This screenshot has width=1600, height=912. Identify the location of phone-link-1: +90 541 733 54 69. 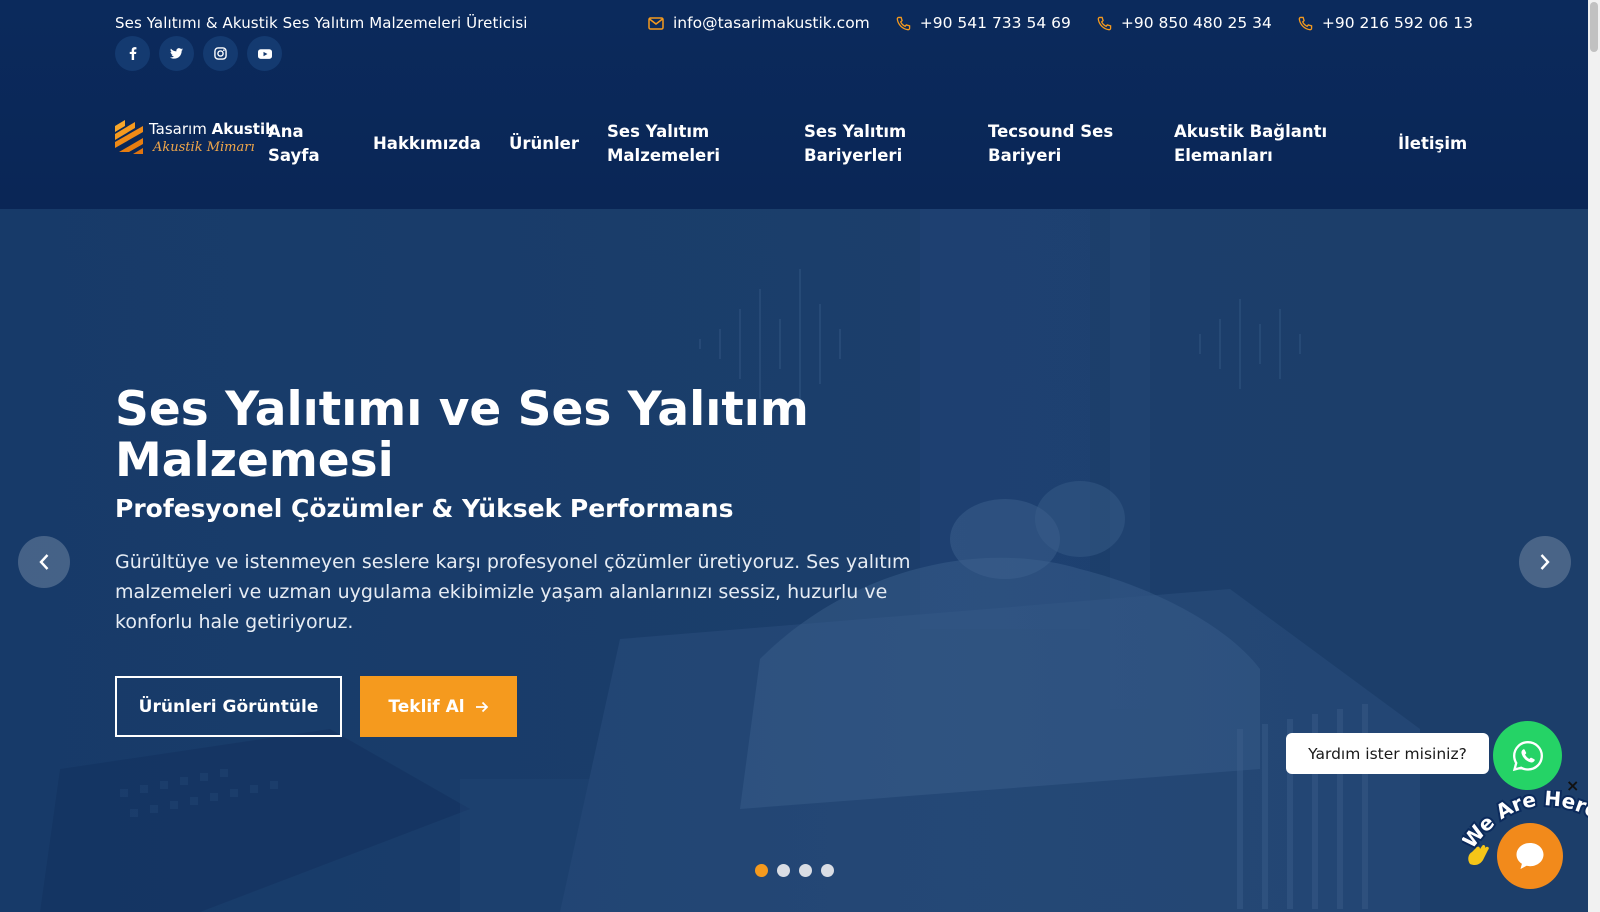
(983, 23).